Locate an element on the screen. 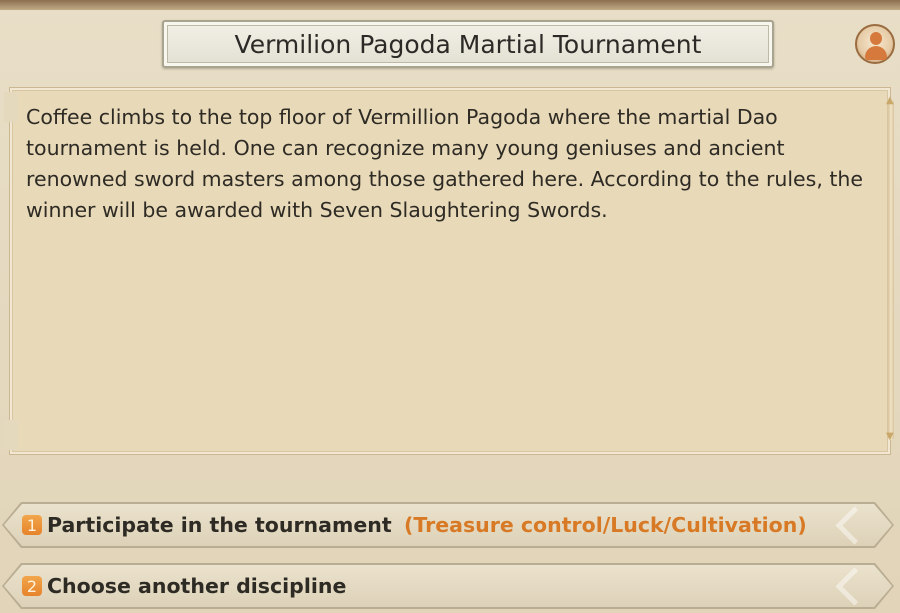  top-frame-border is located at coordinates (450, 5).